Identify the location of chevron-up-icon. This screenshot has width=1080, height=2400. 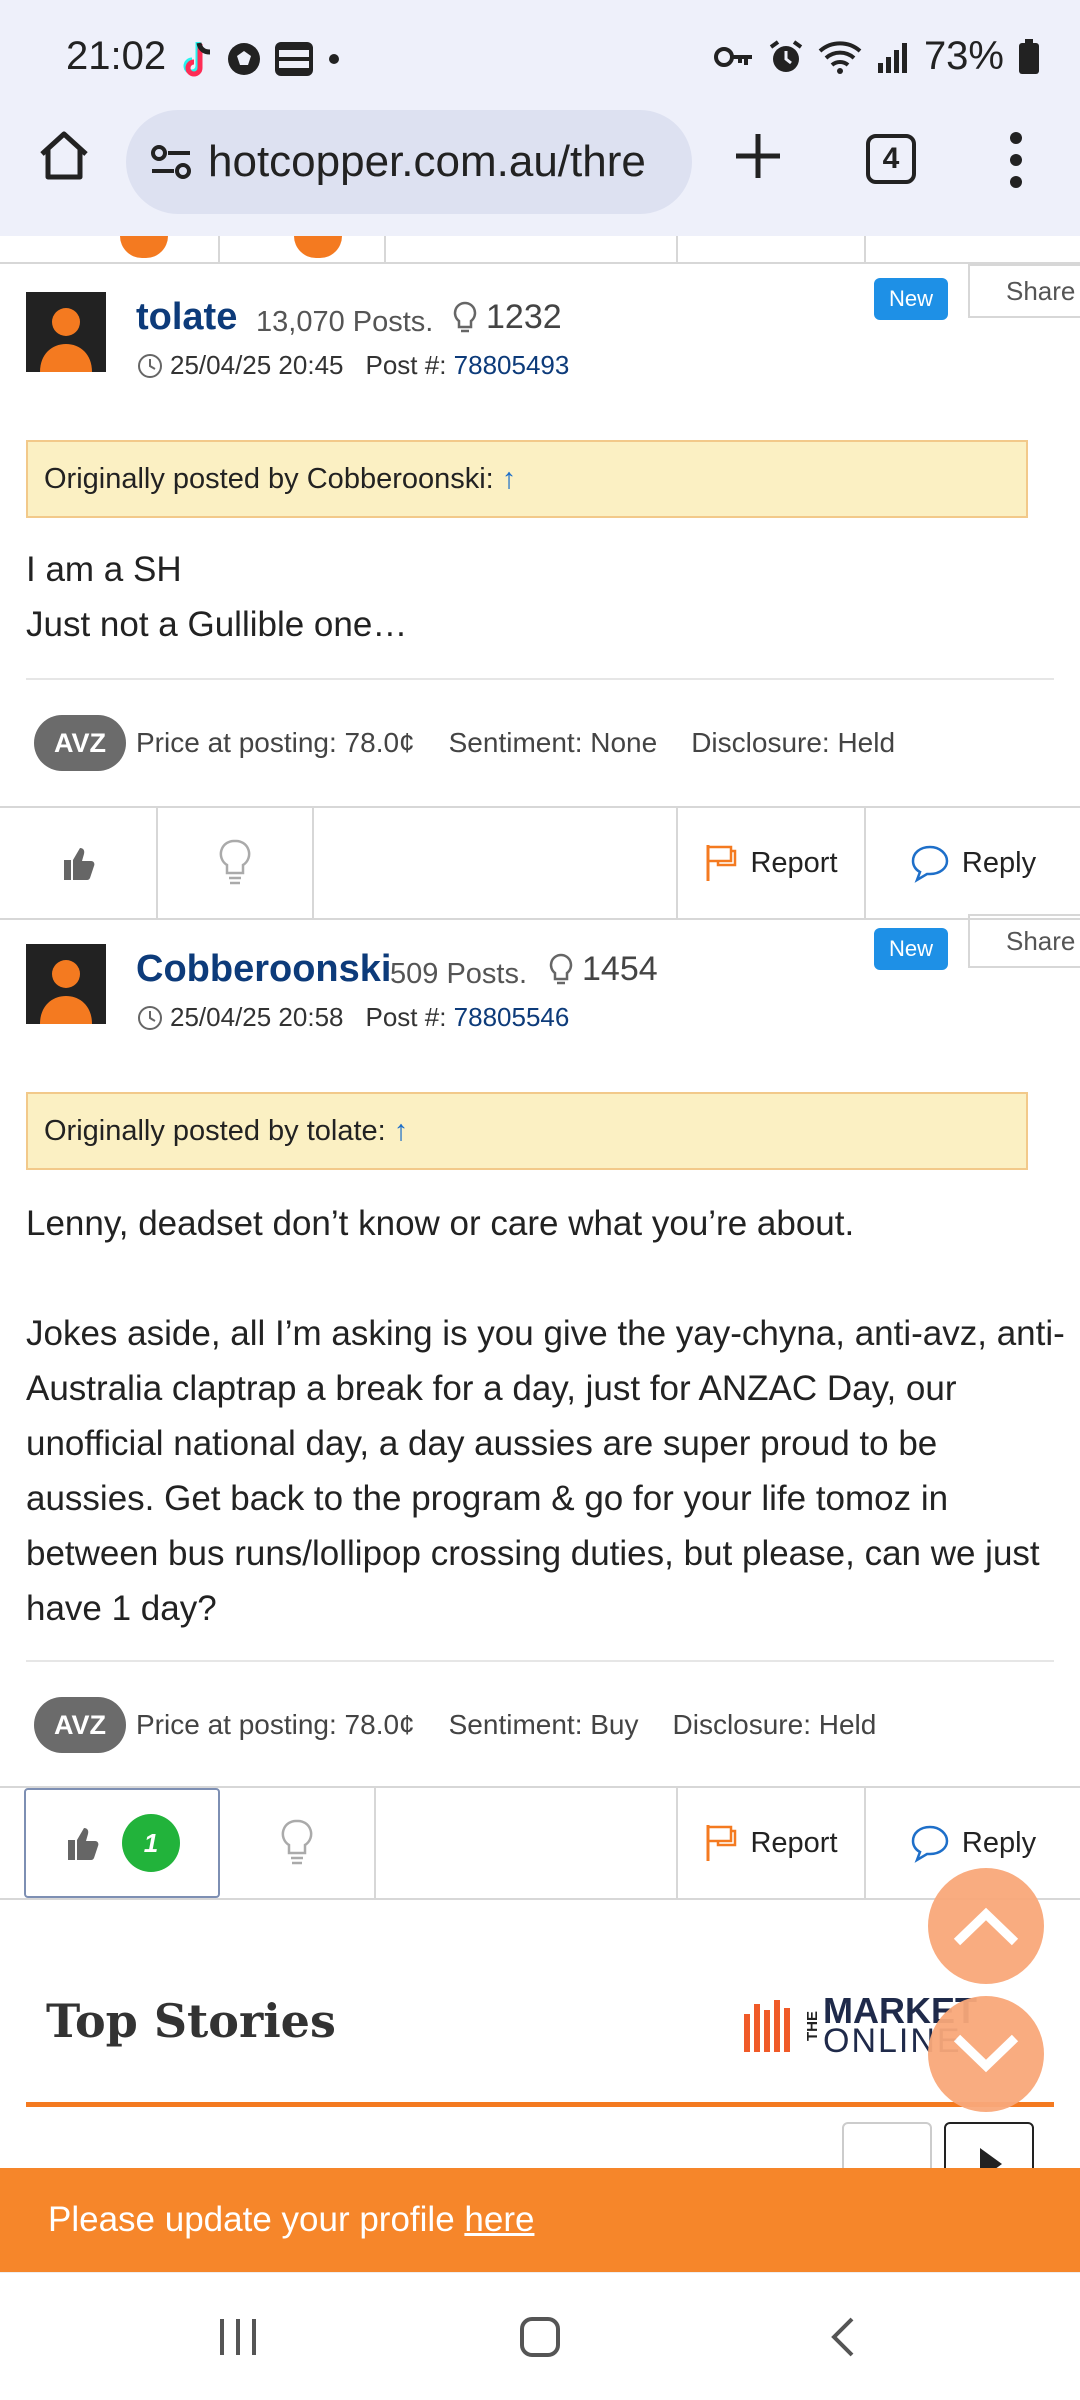
(986, 1926).